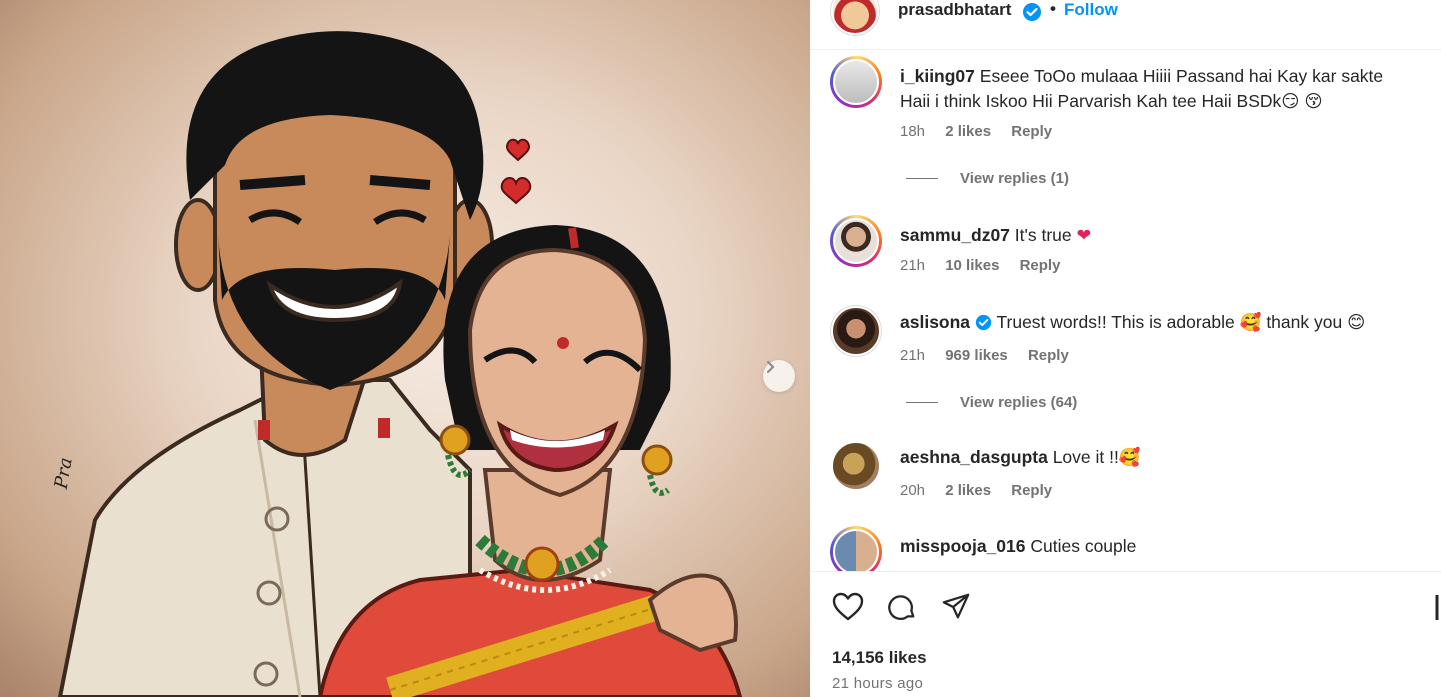 Image resolution: width=1441 pixels, height=697 pixels. What do you see at coordinates (956, 606) in the screenshot?
I see `share-icon` at bounding box center [956, 606].